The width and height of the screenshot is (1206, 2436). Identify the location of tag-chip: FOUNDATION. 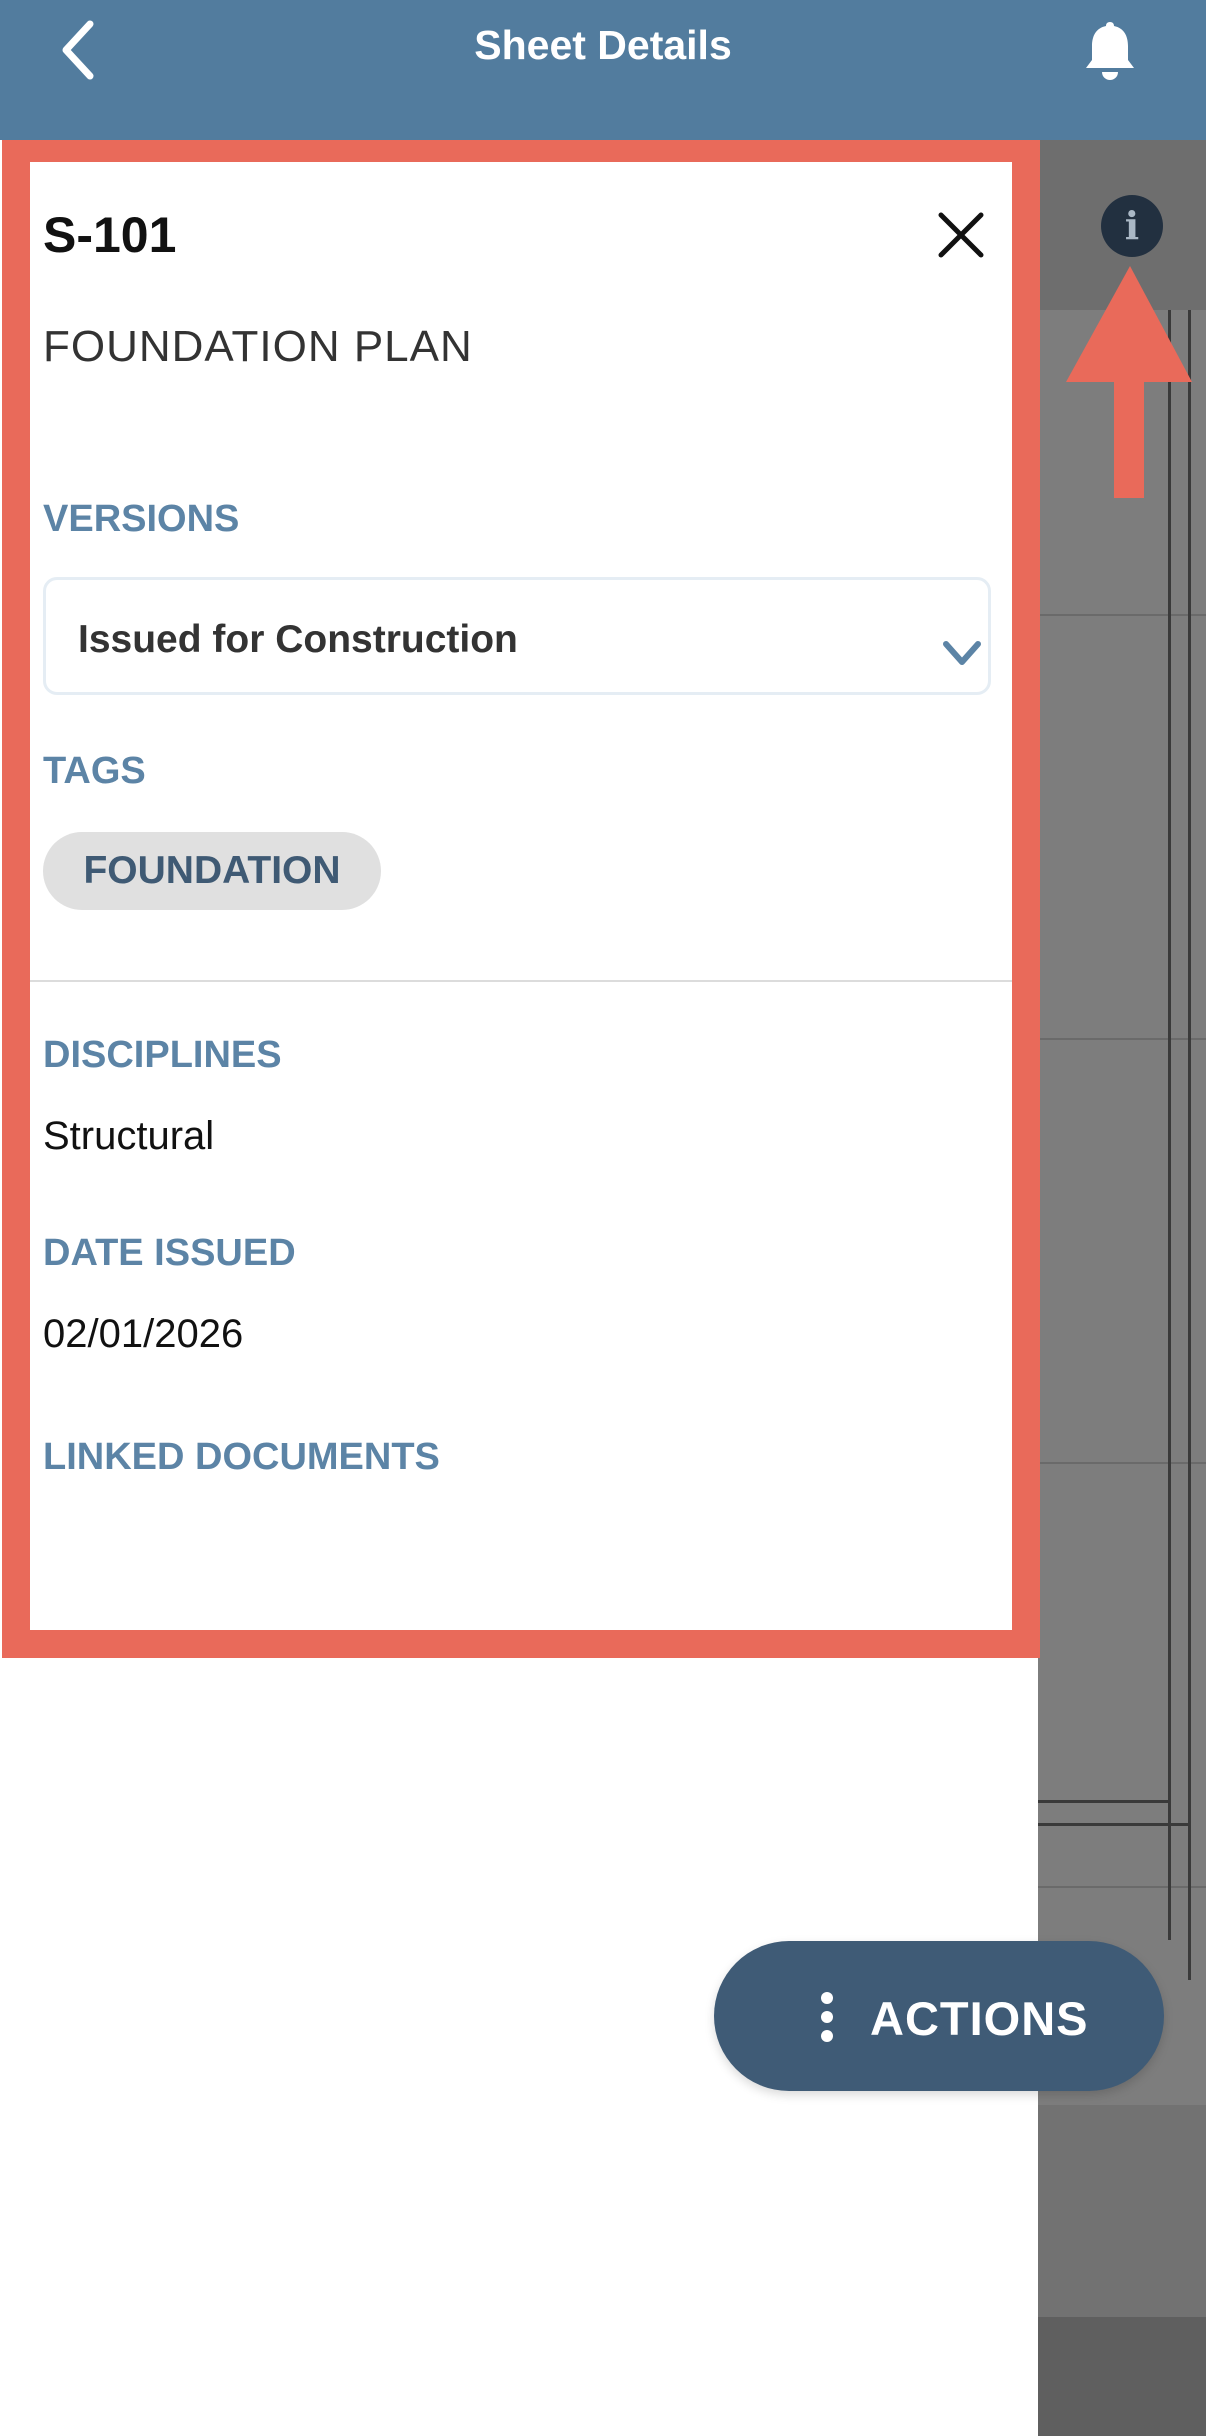
(212, 871).